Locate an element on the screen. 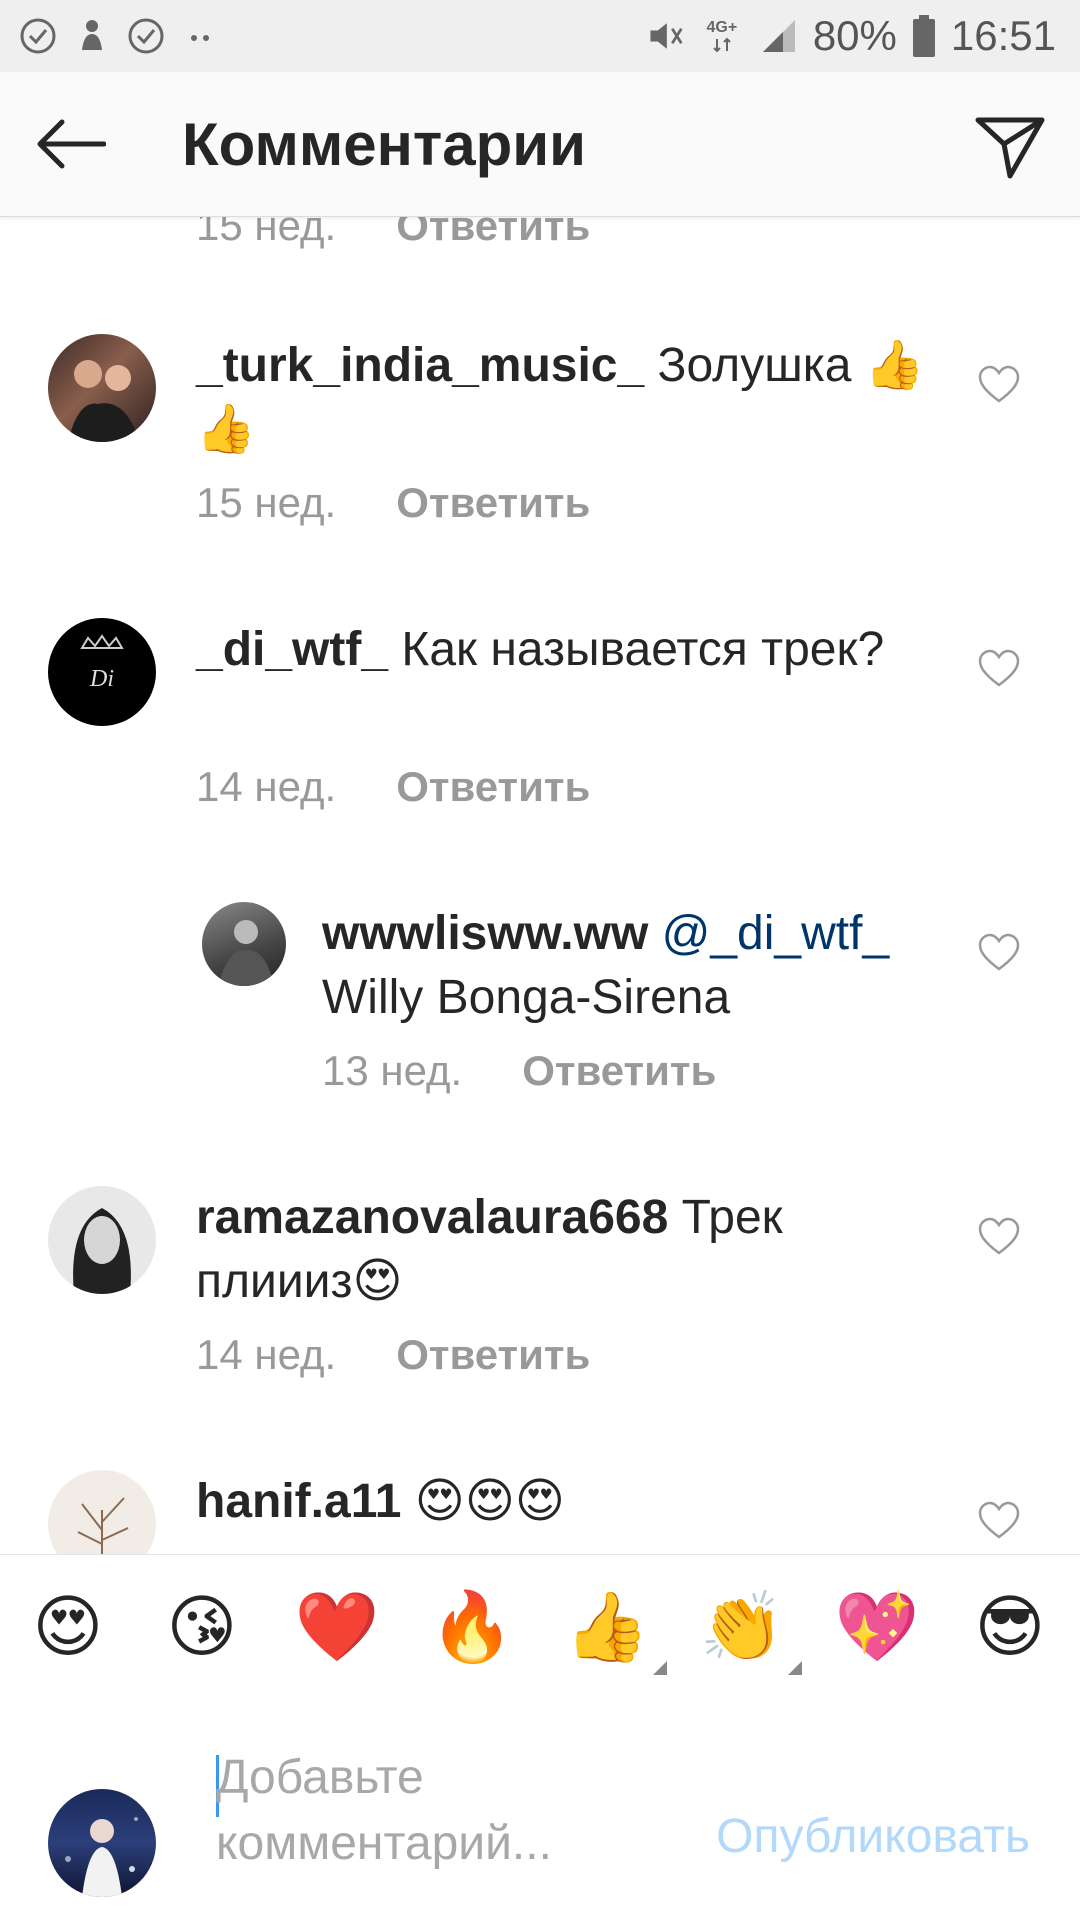  mention-link: @_di_wtf_ is located at coordinates (776, 933).